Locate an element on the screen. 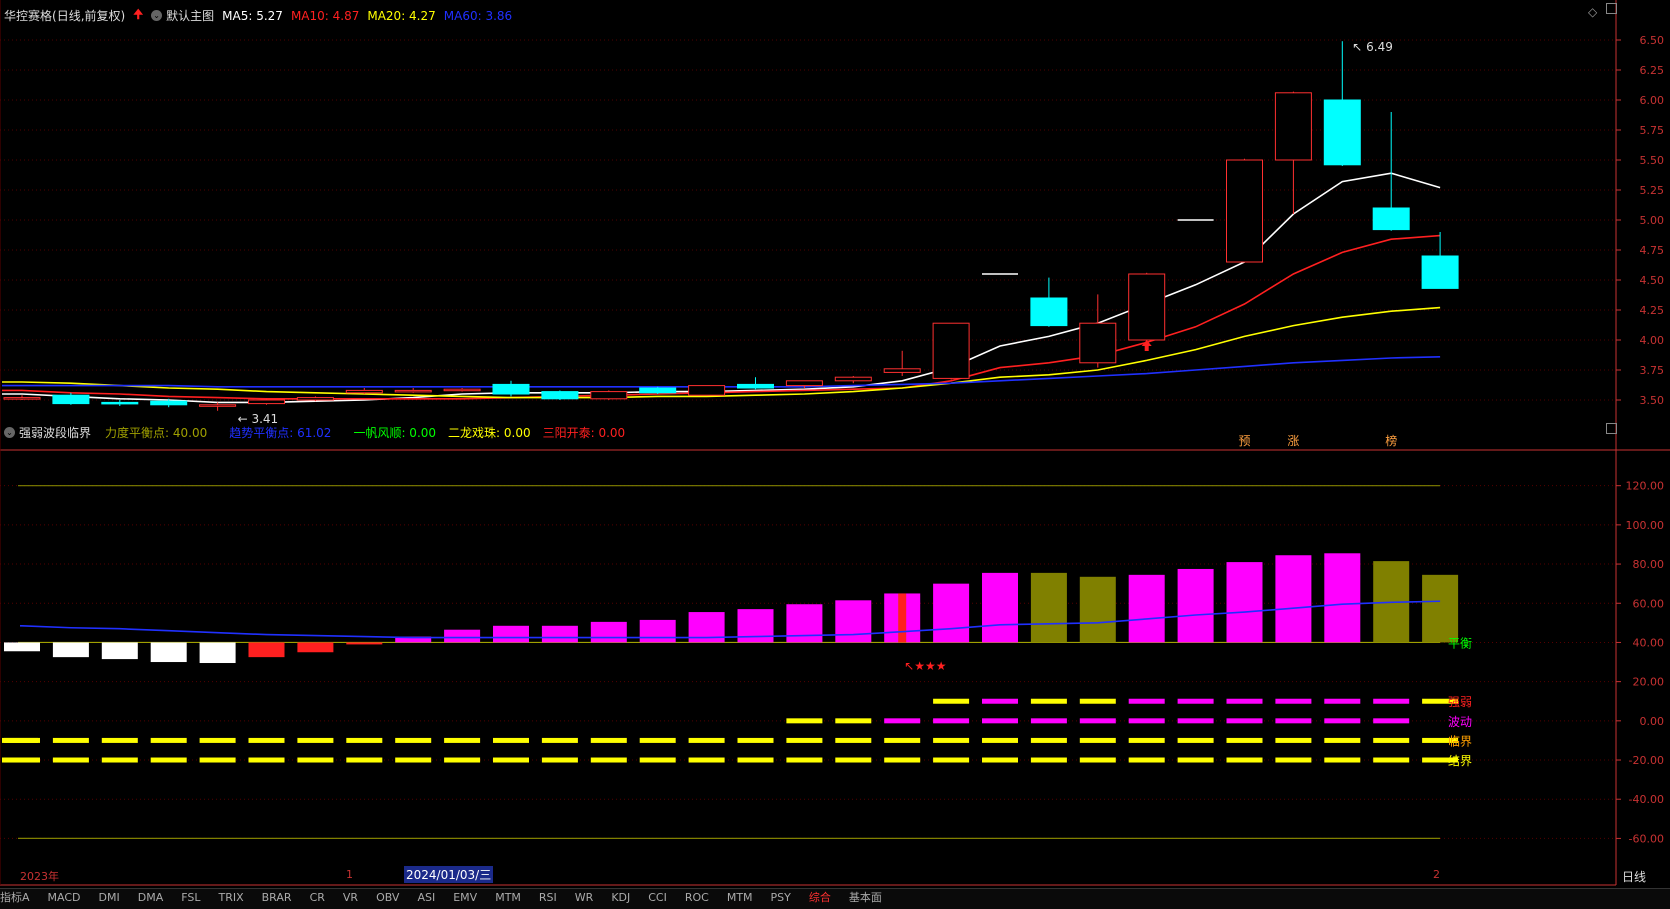 This screenshot has height=909, width=1670. y-tick-label: 5.25 is located at coordinates (1652, 190).